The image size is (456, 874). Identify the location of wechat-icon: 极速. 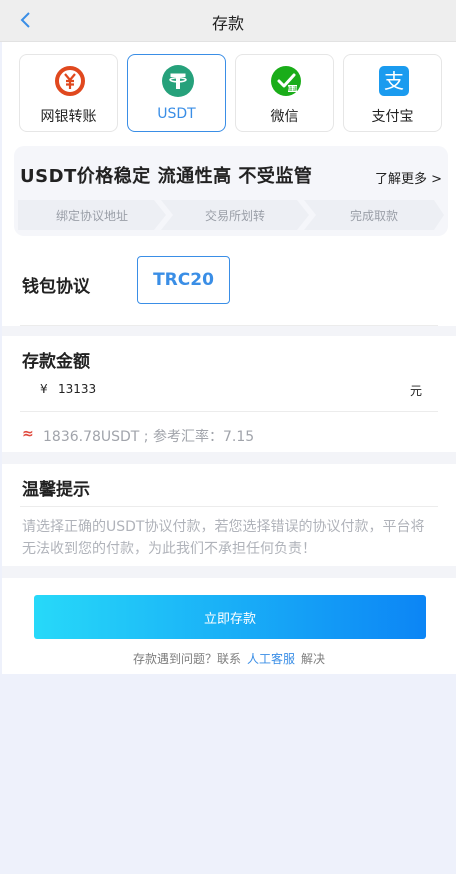
(286, 81).